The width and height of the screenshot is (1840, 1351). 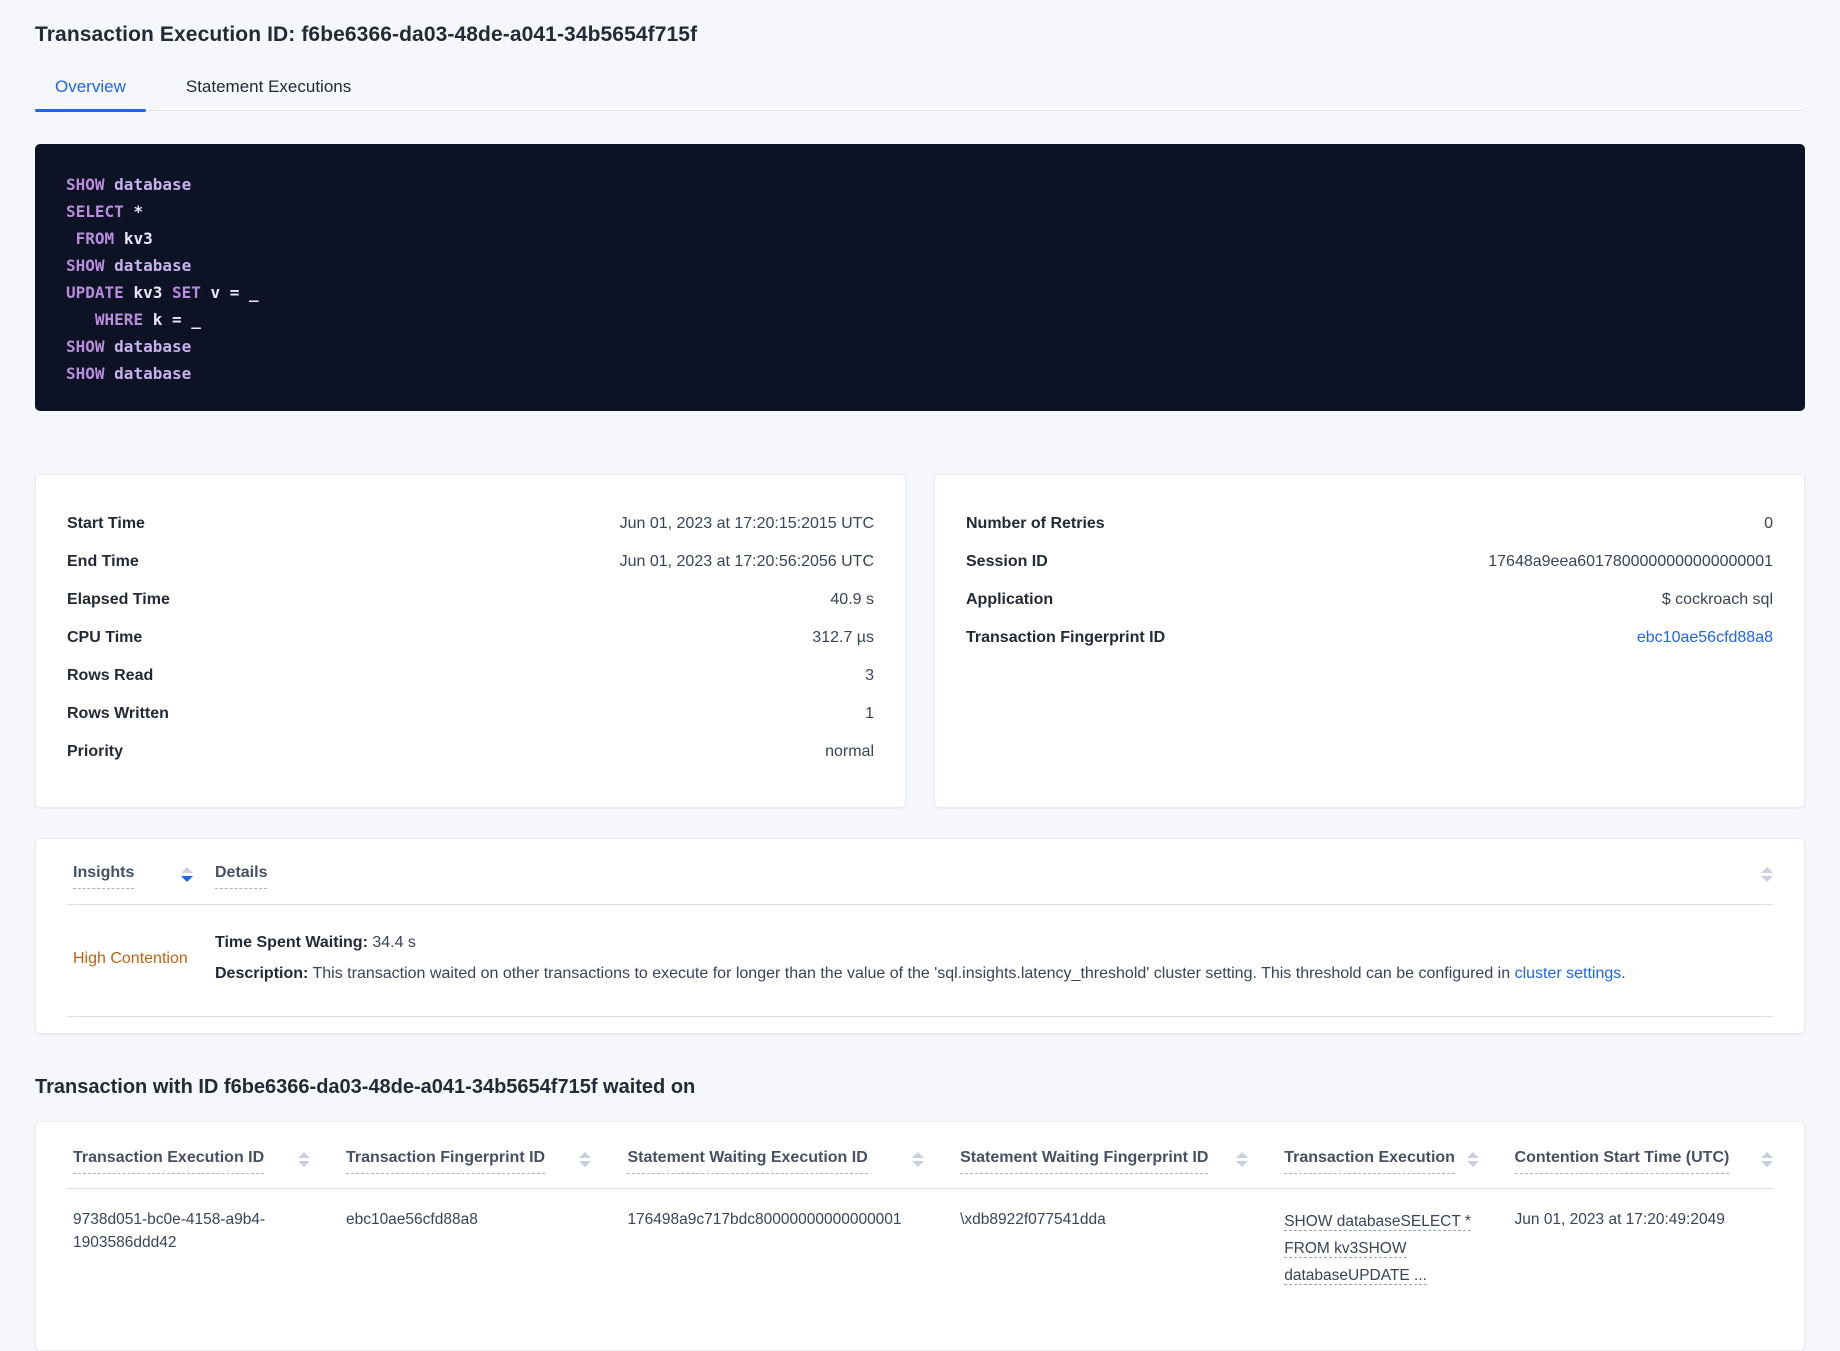 What do you see at coordinates (920, 94) in the screenshot?
I see `tab-bar: Overview Statement Executions` at bounding box center [920, 94].